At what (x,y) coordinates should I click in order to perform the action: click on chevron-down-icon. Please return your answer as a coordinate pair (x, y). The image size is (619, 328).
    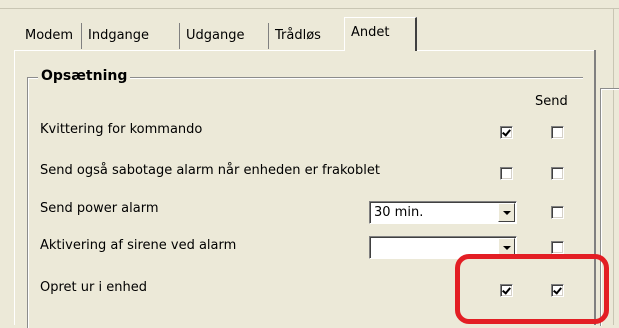
    Looking at the image, I should click on (506, 212).